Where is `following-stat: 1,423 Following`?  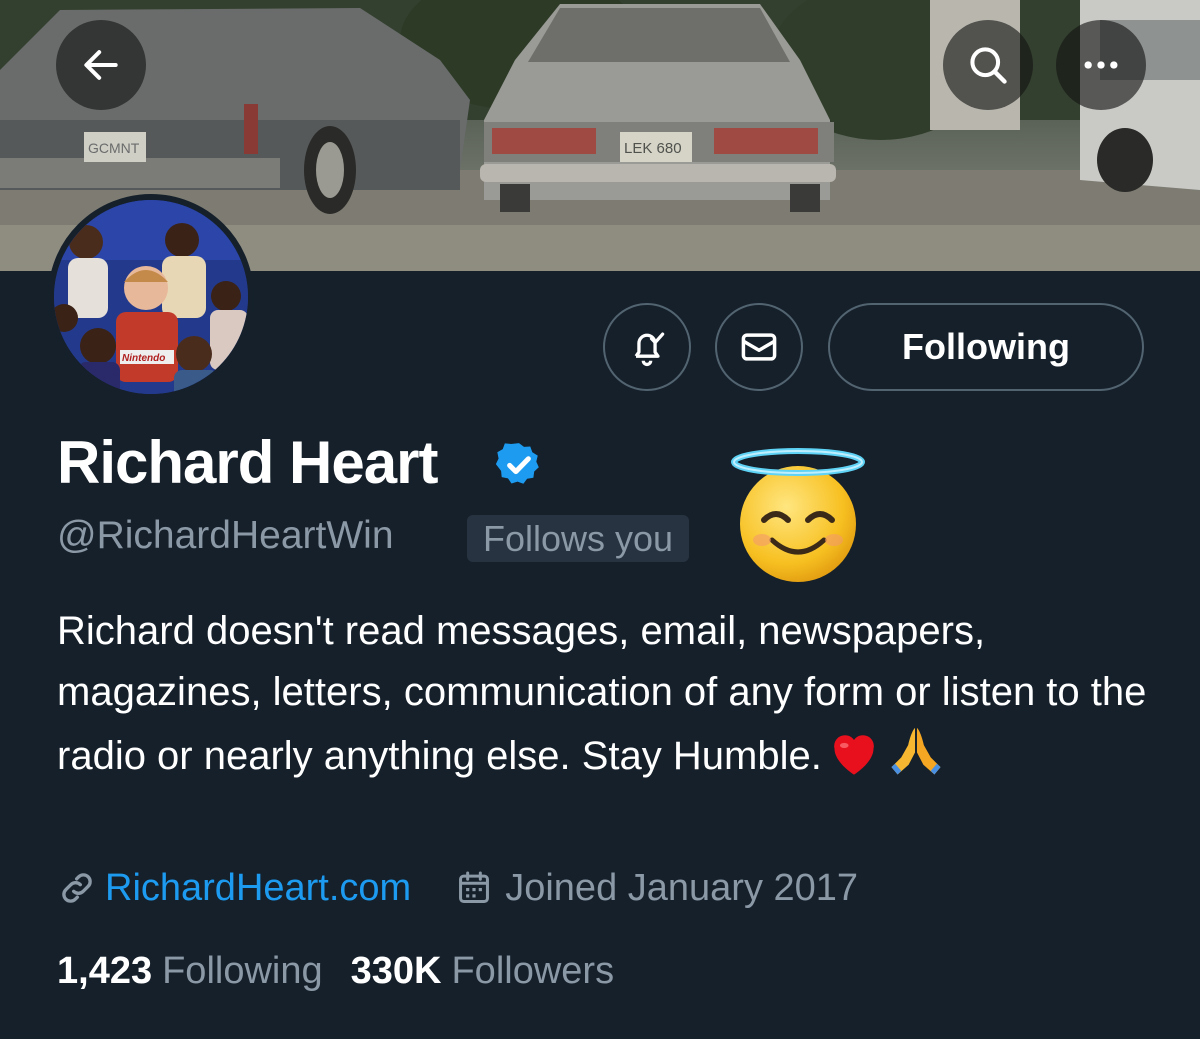 following-stat: 1,423 Following is located at coordinates (190, 971).